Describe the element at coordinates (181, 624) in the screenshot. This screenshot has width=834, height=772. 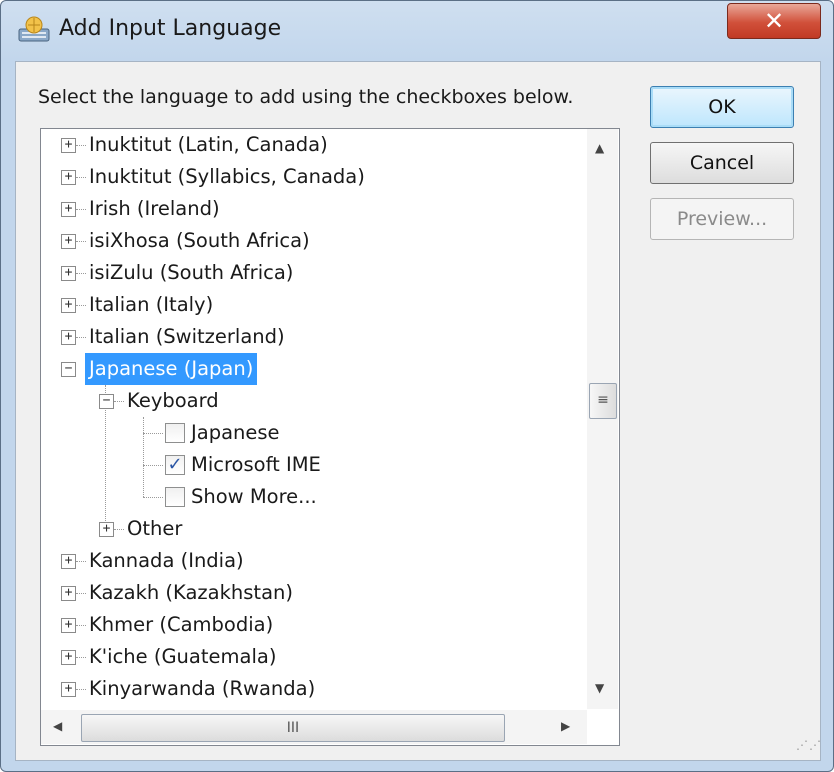
I see `tree-item-label: Khmer (Cambodia)` at that location.